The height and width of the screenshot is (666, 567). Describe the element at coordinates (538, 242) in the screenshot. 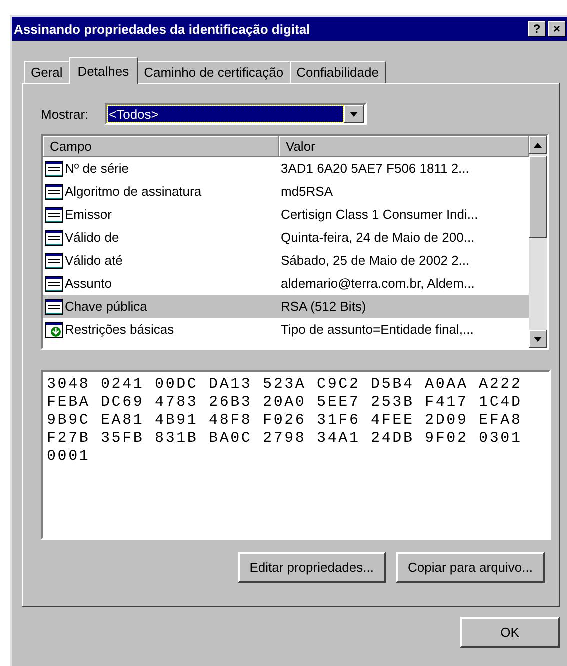

I see `scrollbar` at that location.